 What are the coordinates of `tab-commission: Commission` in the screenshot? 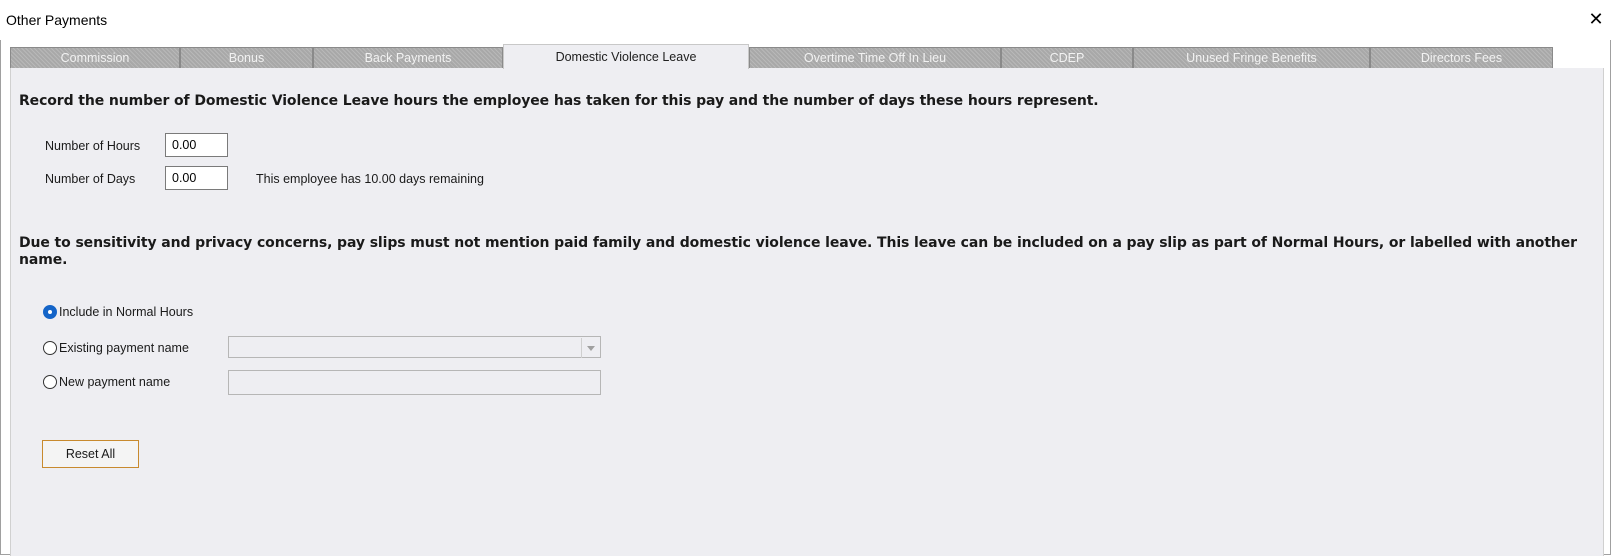 It's located at (95, 57).